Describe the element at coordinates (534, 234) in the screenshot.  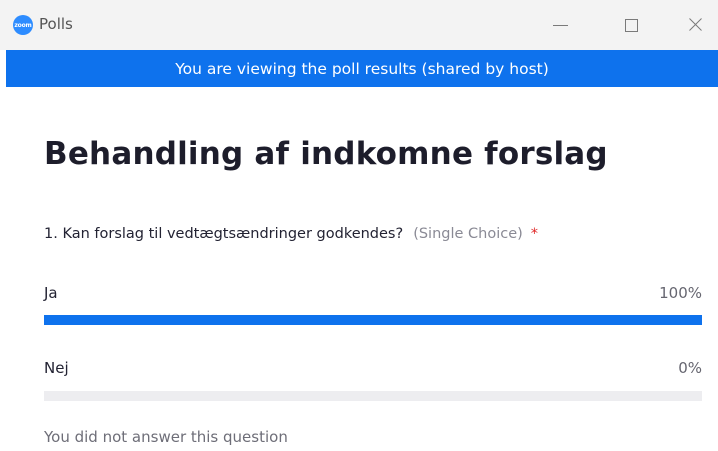
I see `required-marker: *` at that location.